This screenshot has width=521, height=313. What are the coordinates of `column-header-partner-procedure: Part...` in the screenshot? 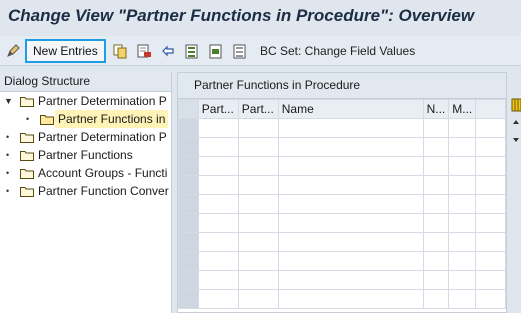 It's located at (218, 109).